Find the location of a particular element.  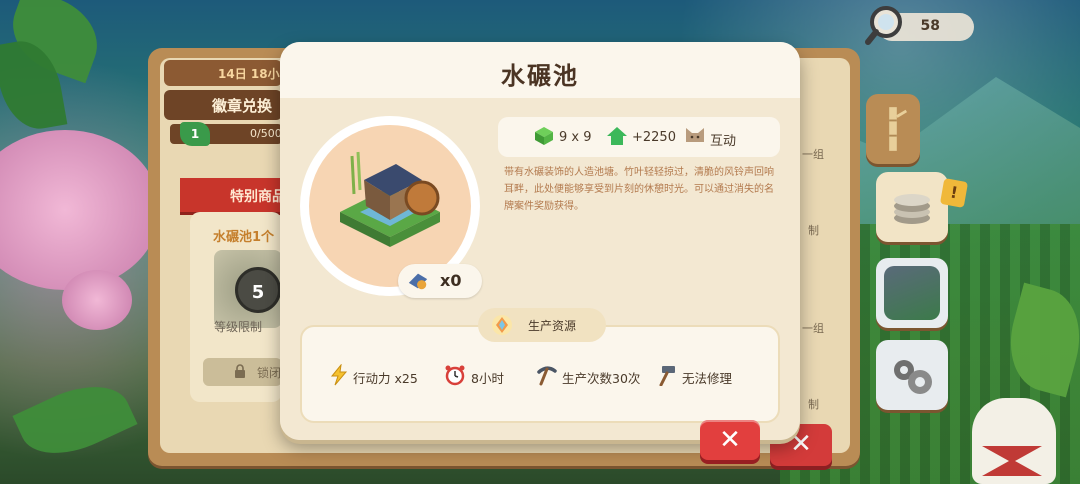

resource-duration: 8小时 is located at coordinates (487, 378).